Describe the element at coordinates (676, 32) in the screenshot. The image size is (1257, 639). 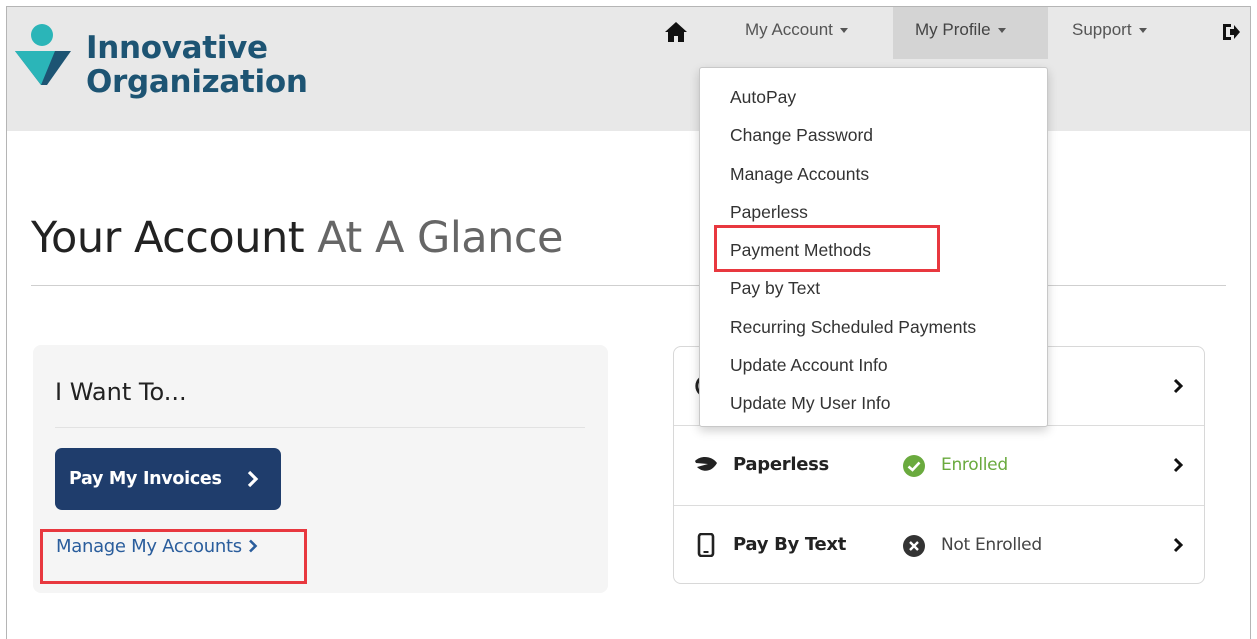
I see `home-icon` at that location.